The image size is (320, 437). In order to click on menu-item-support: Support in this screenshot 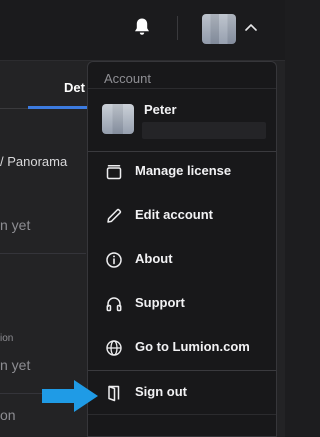, I will do `click(182, 304)`.